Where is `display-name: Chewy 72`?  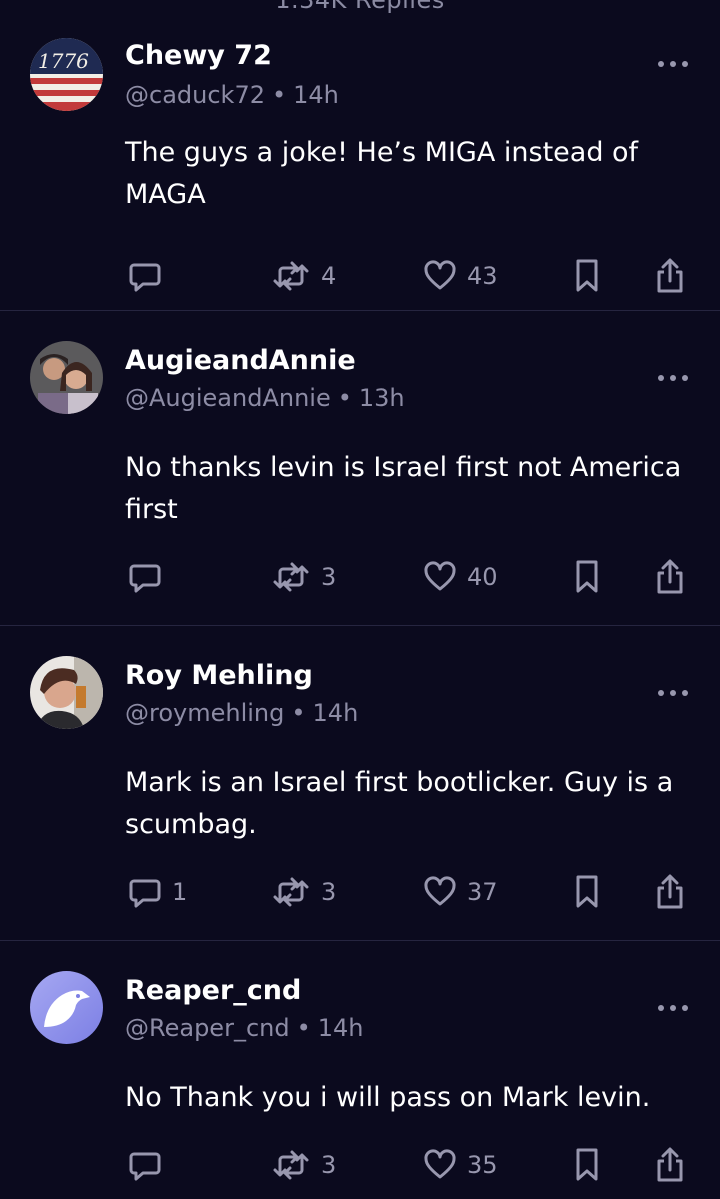
display-name: Chewy 72 is located at coordinates (198, 55).